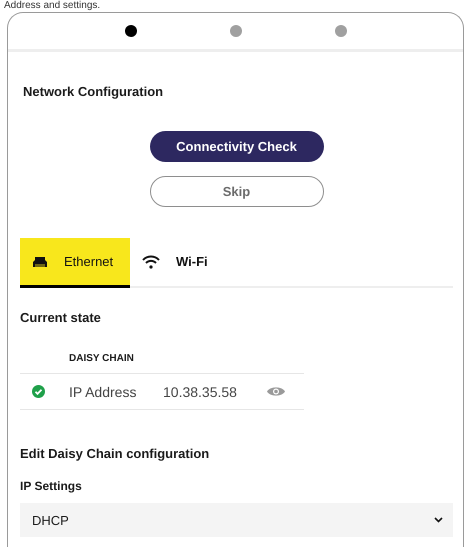 Image resolution: width=464 pixels, height=547 pixels. I want to click on wifi-icon, so click(151, 261).